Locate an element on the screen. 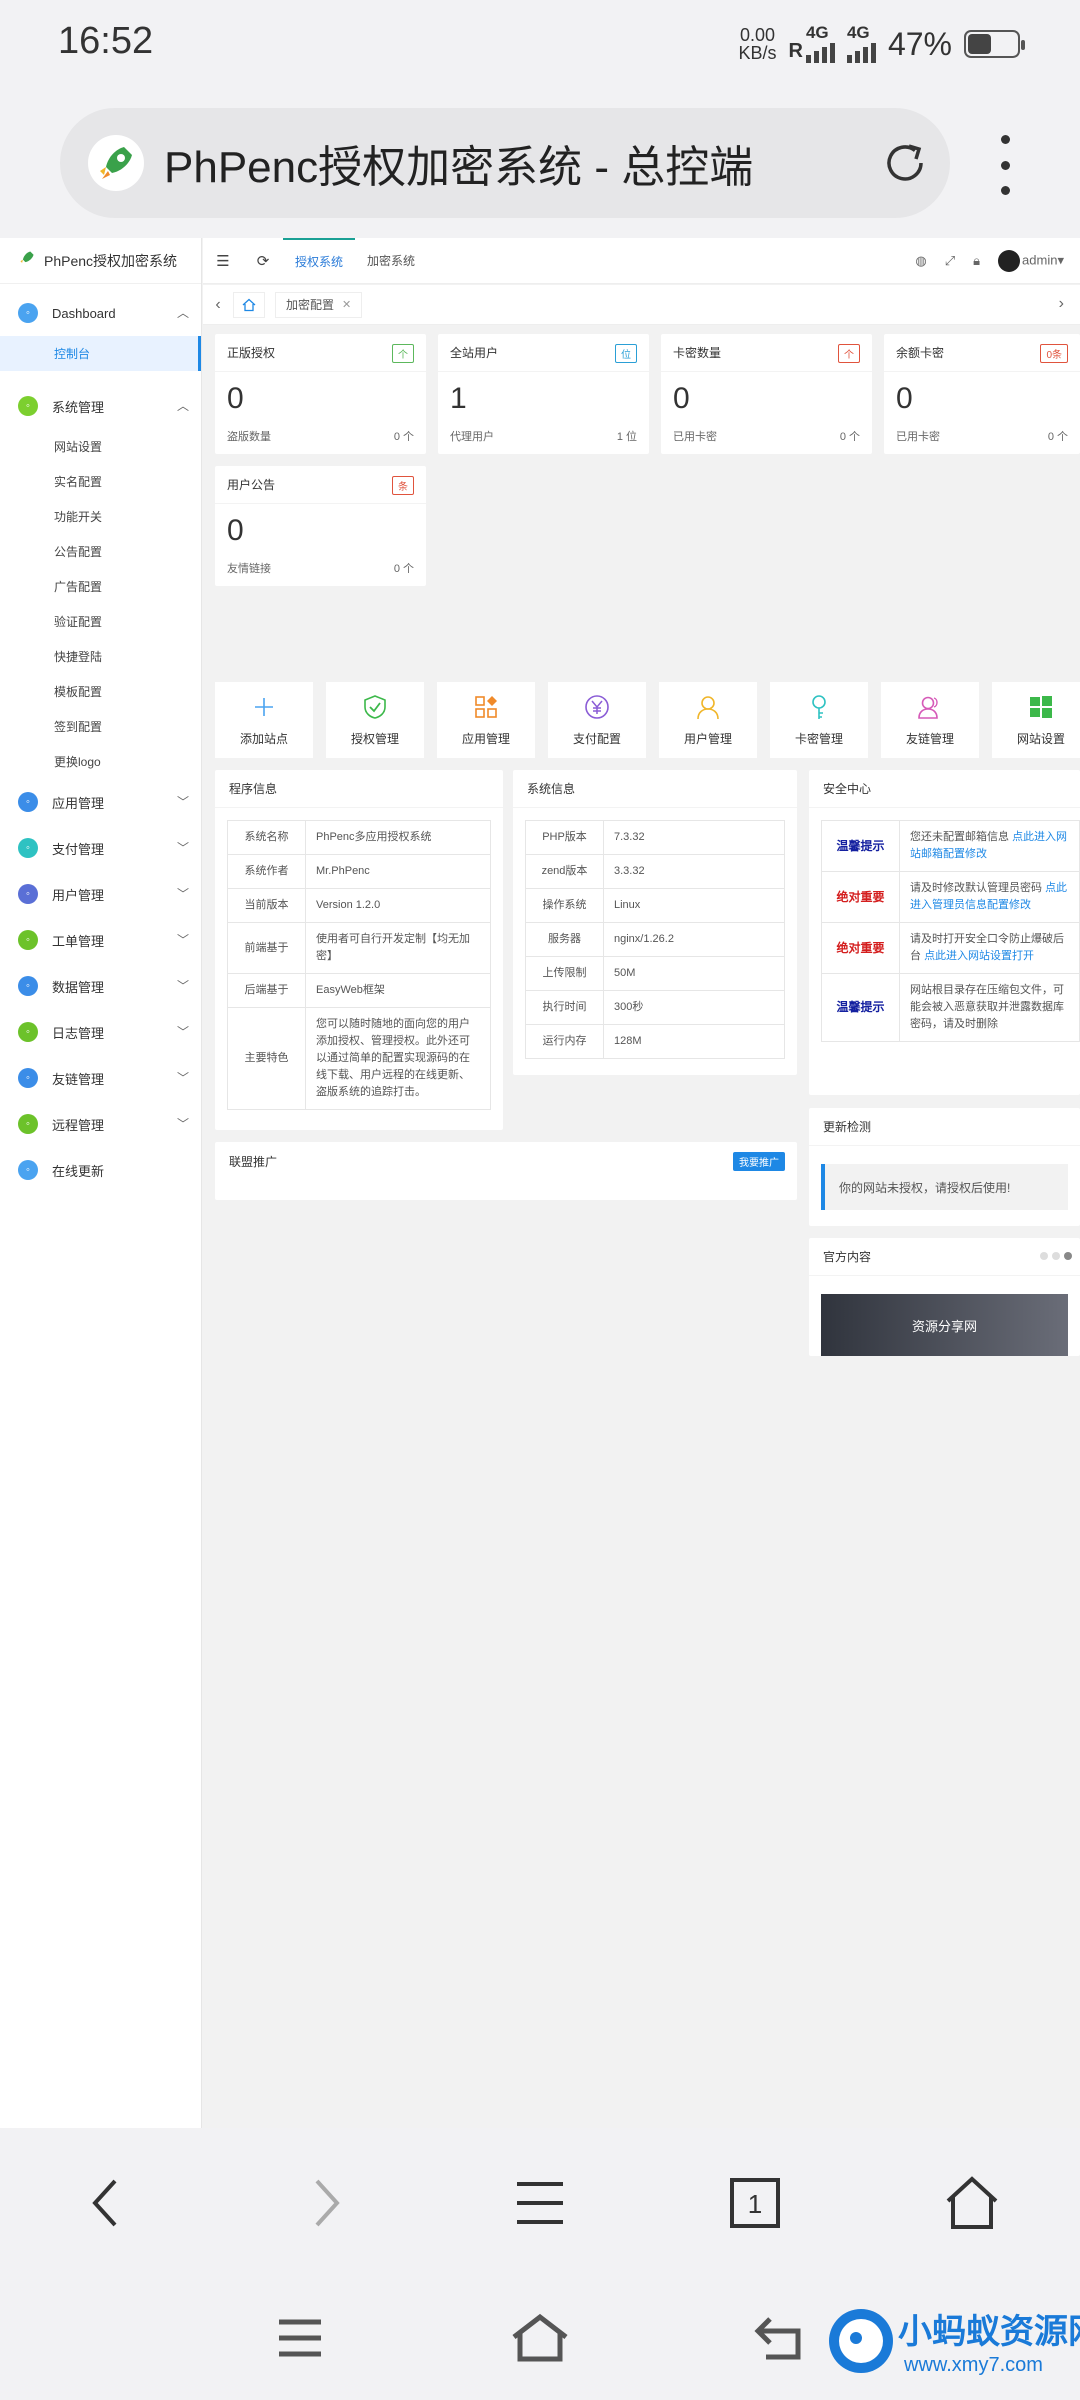  promote-button: 我要推广 is located at coordinates (759, 1161).